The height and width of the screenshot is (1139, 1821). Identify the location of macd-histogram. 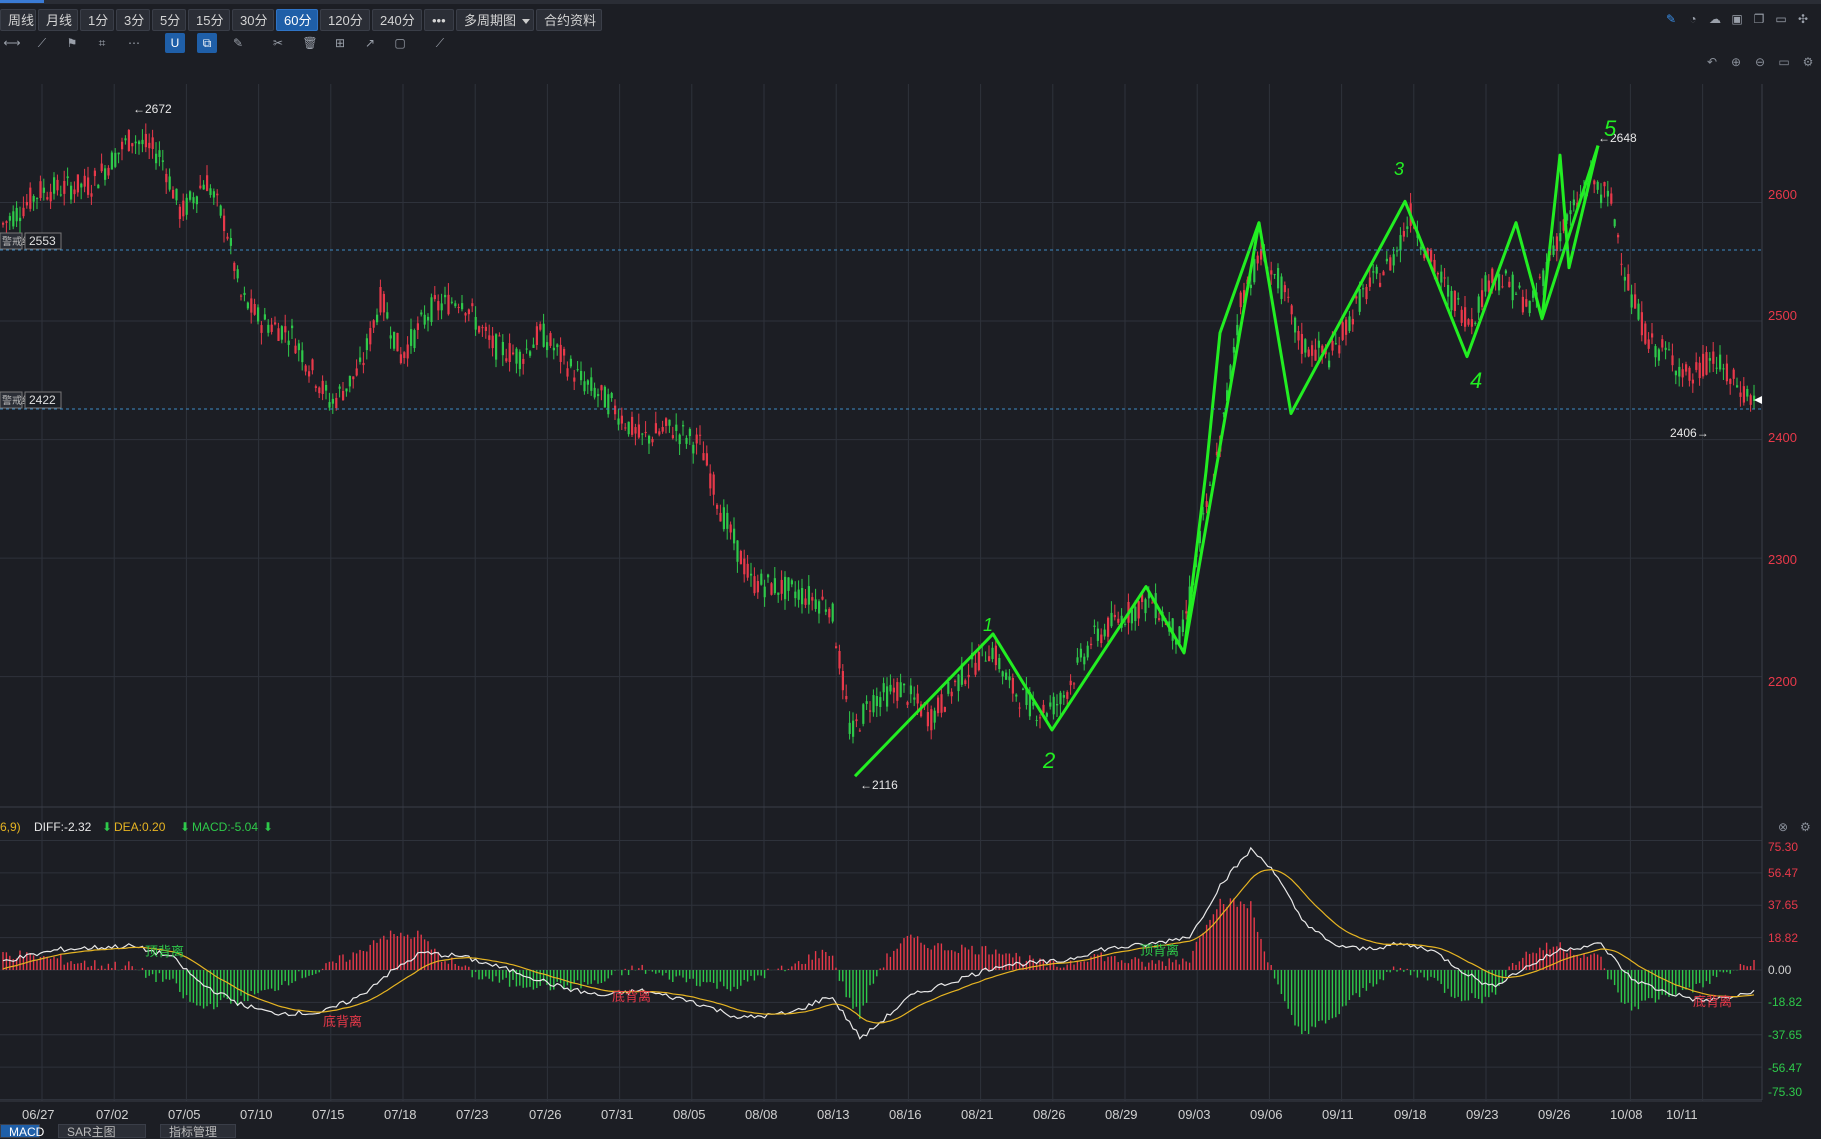
(878, 966).